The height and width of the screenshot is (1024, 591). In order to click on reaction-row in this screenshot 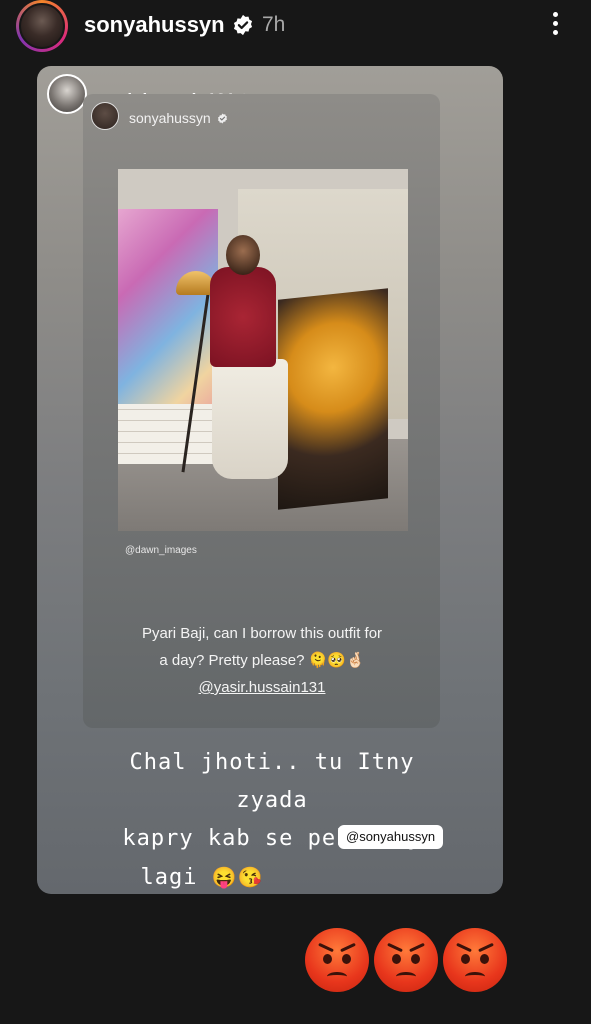, I will do `click(407, 960)`.